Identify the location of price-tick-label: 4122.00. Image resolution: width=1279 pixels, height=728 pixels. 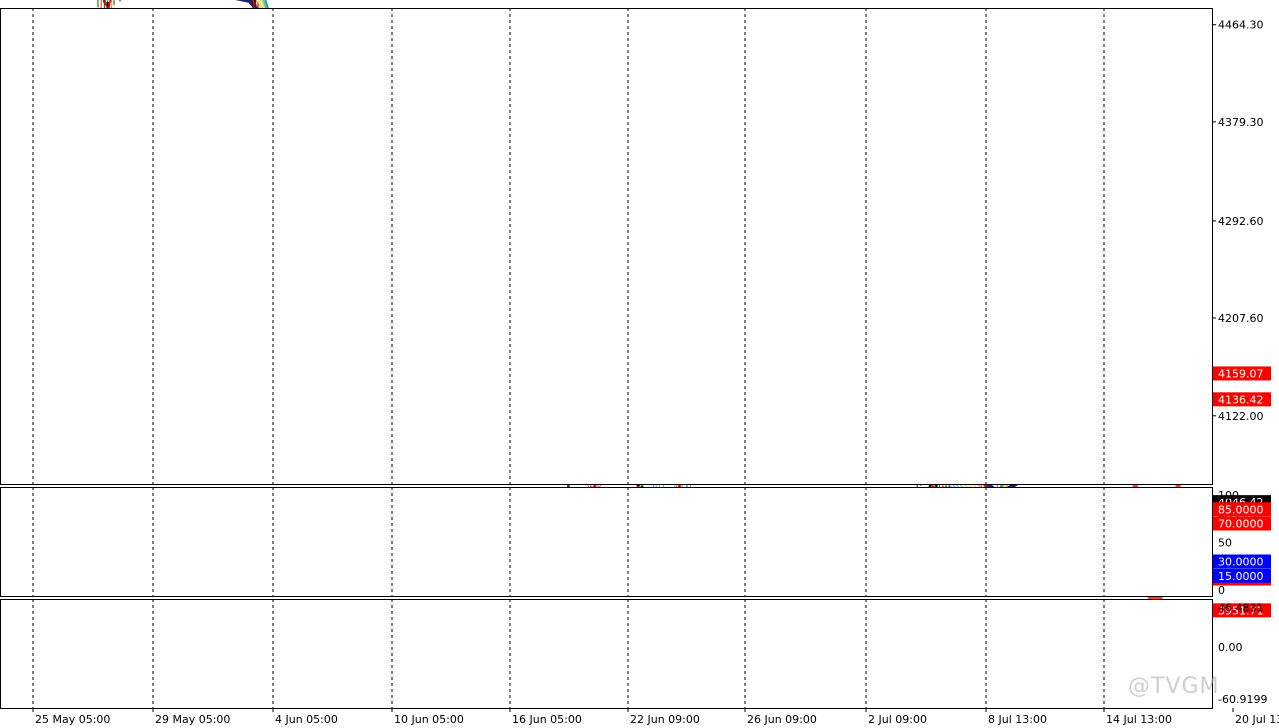
(1241, 416).